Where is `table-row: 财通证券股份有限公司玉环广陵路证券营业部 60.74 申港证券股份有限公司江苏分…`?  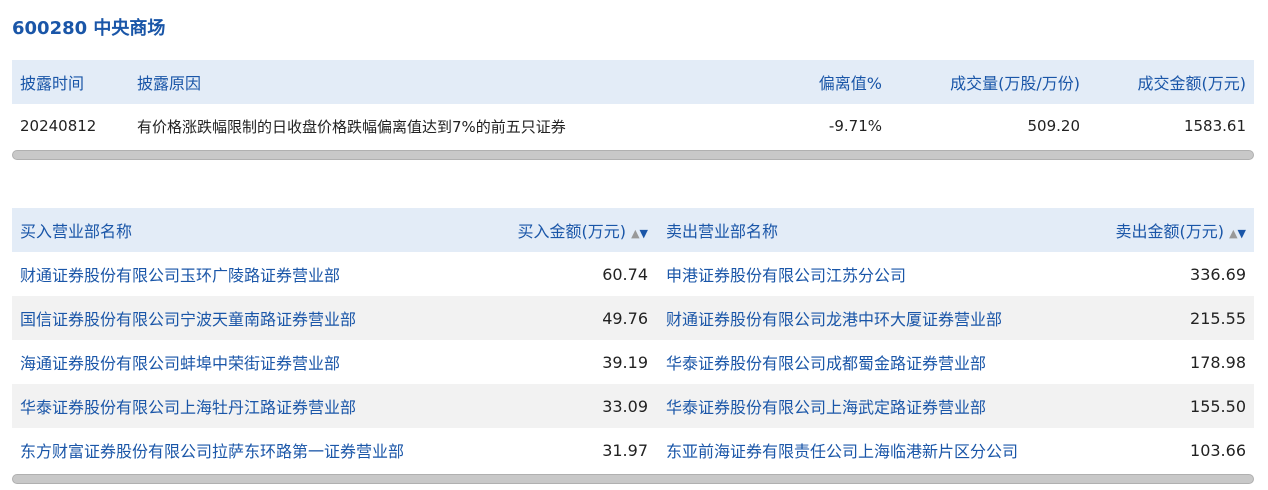
table-row: 财通证券股份有限公司玉环广陵路证券营业部 60.74 申港证券股份有限公司江苏分… is located at coordinates (633, 274).